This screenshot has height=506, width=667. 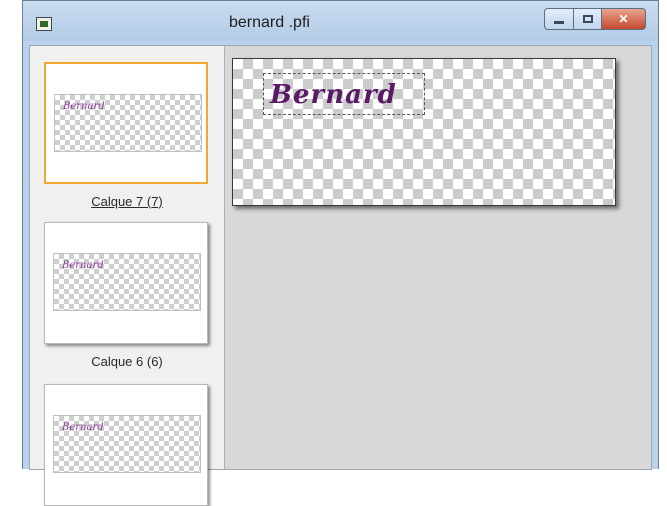 I want to click on layer-label: Calque 7 (7), so click(x=127, y=201).